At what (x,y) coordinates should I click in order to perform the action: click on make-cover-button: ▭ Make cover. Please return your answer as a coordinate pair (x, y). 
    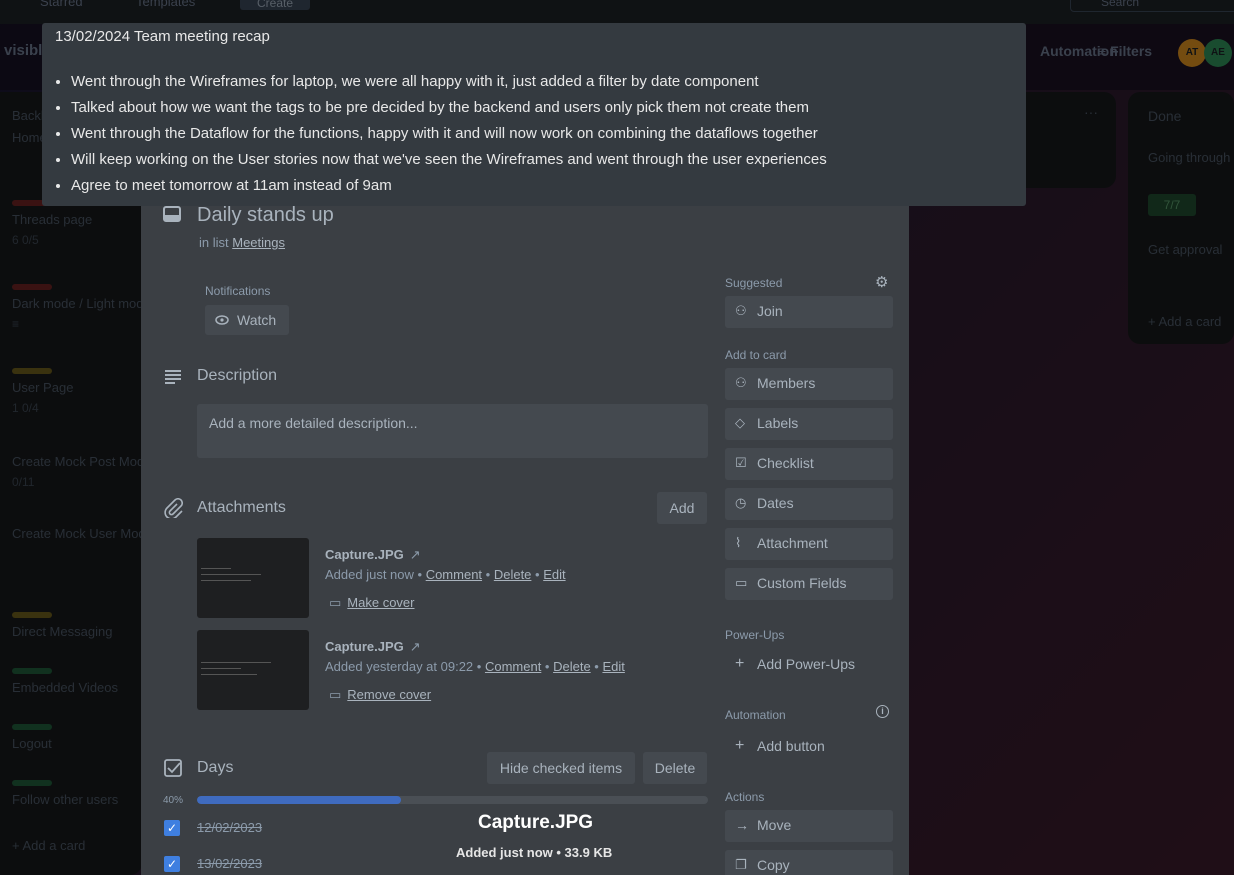
    Looking at the image, I should click on (372, 603).